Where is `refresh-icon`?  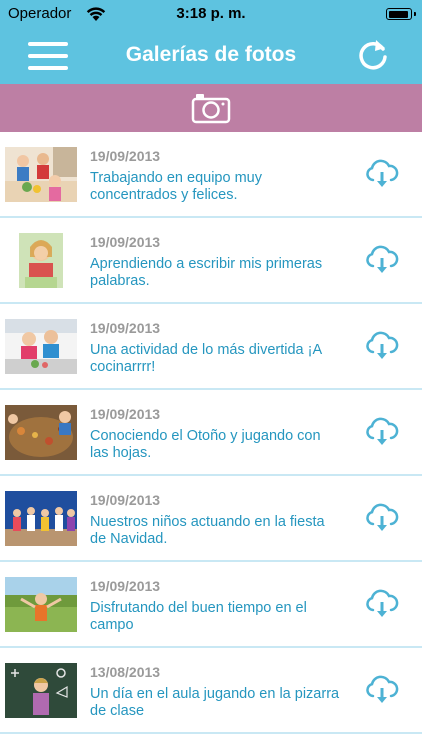 refresh-icon is located at coordinates (373, 55).